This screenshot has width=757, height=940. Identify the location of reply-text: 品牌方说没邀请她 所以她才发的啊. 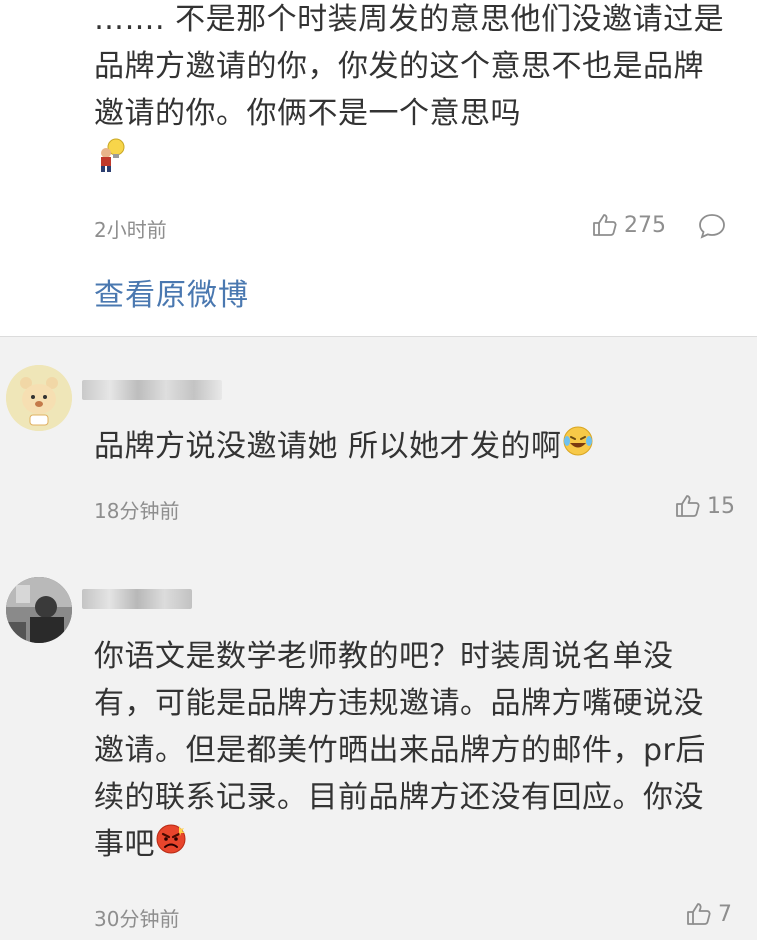
(414, 447).